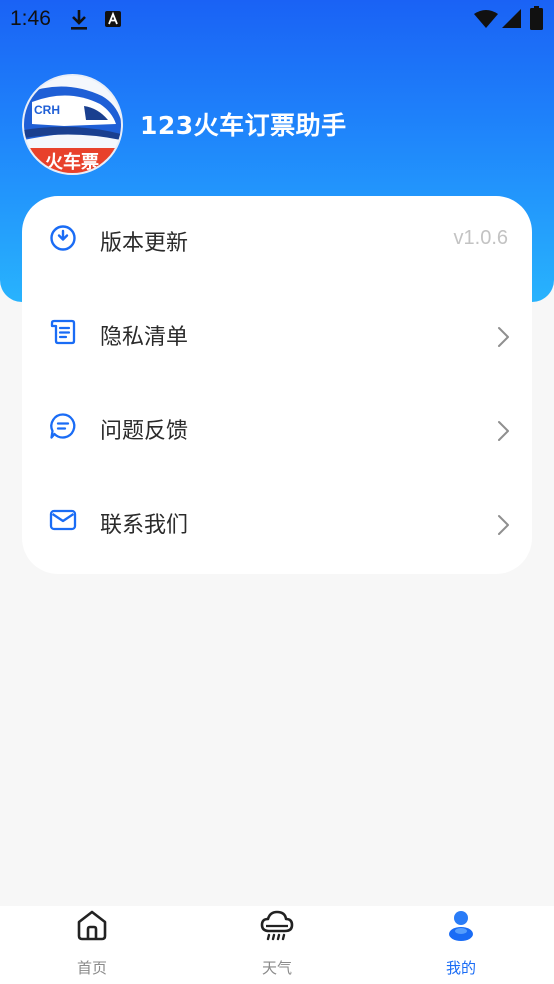 Image resolution: width=554 pixels, height=984 pixels. What do you see at coordinates (277, 525) in the screenshot?
I see `menu-item-contact-us: 联系我们` at bounding box center [277, 525].